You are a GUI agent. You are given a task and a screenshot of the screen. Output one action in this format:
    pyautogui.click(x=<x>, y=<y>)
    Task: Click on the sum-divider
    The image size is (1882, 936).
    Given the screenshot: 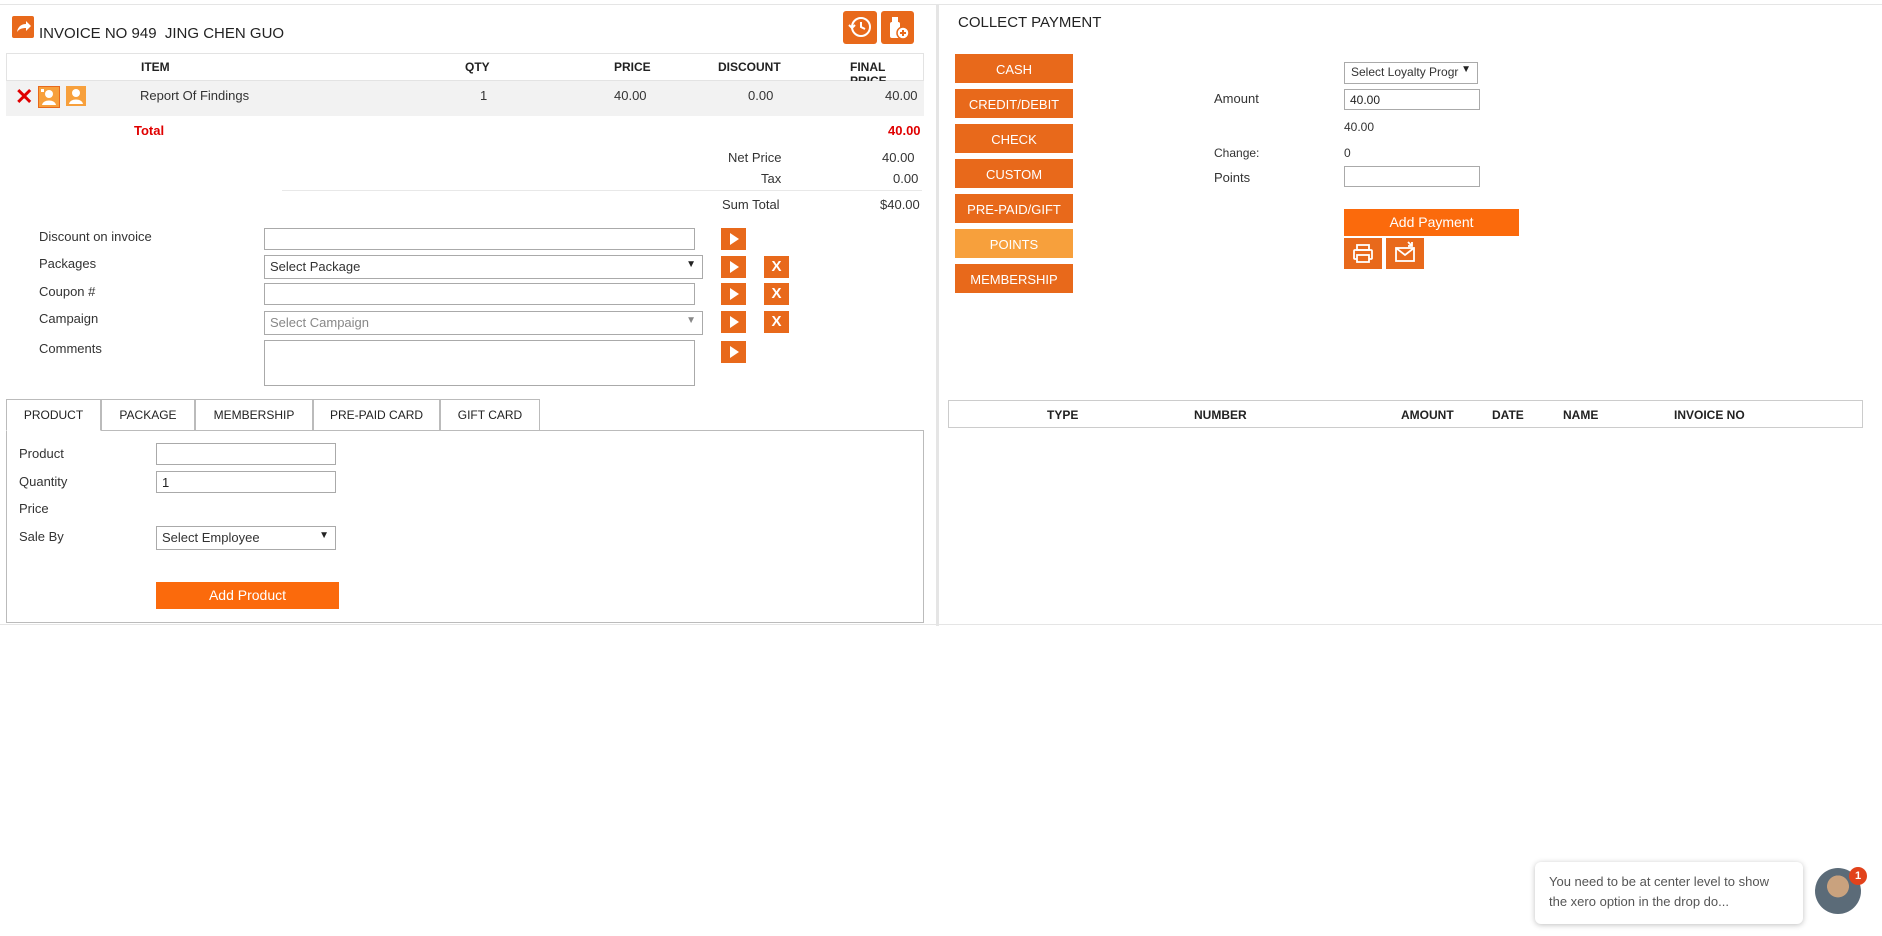 What is the action you would take?
    pyautogui.click(x=602, y=190)
    